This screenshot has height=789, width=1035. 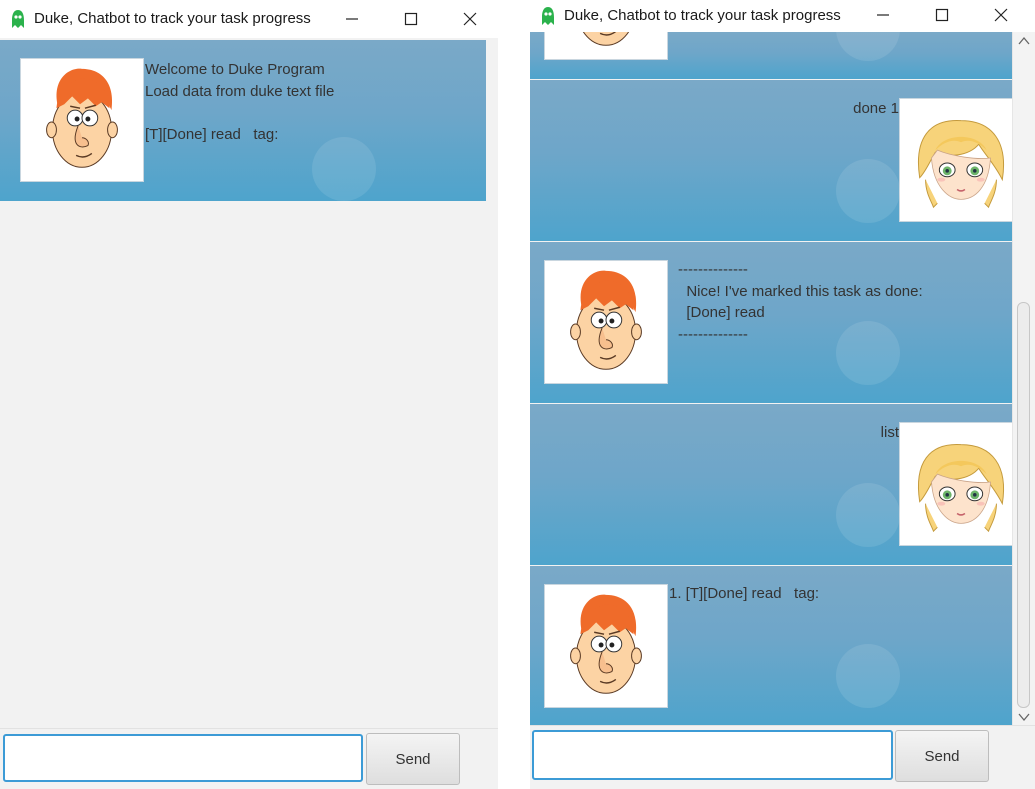 What do you see at coordinates (876, 108) in the screenshot?
I see `dialog-text: done 1` at bounding box center [876, 108].